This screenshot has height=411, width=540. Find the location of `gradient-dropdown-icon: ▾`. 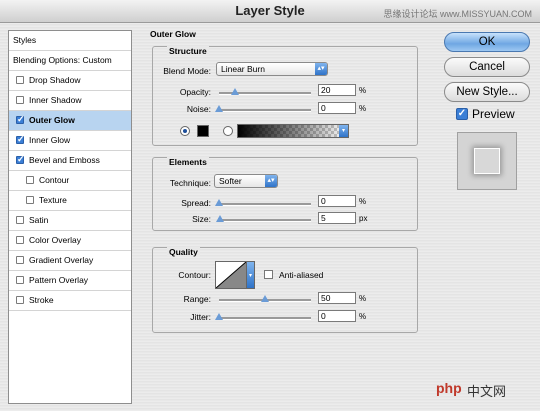

gradient-dropdown-icon: ▾ is located at coordinates (343, 131).